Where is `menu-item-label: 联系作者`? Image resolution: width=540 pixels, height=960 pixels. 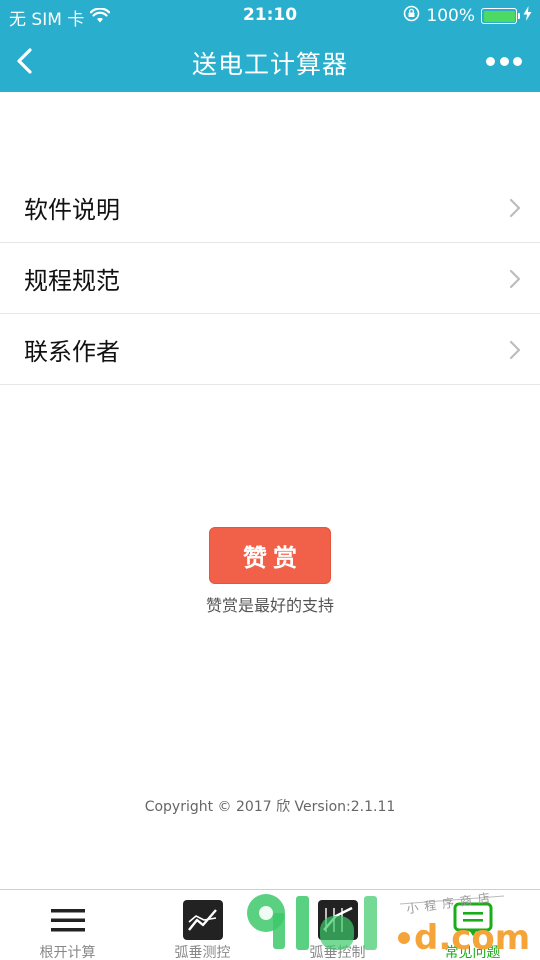
menu-item-label: 联系作者 is located at coordinates (72, 351).